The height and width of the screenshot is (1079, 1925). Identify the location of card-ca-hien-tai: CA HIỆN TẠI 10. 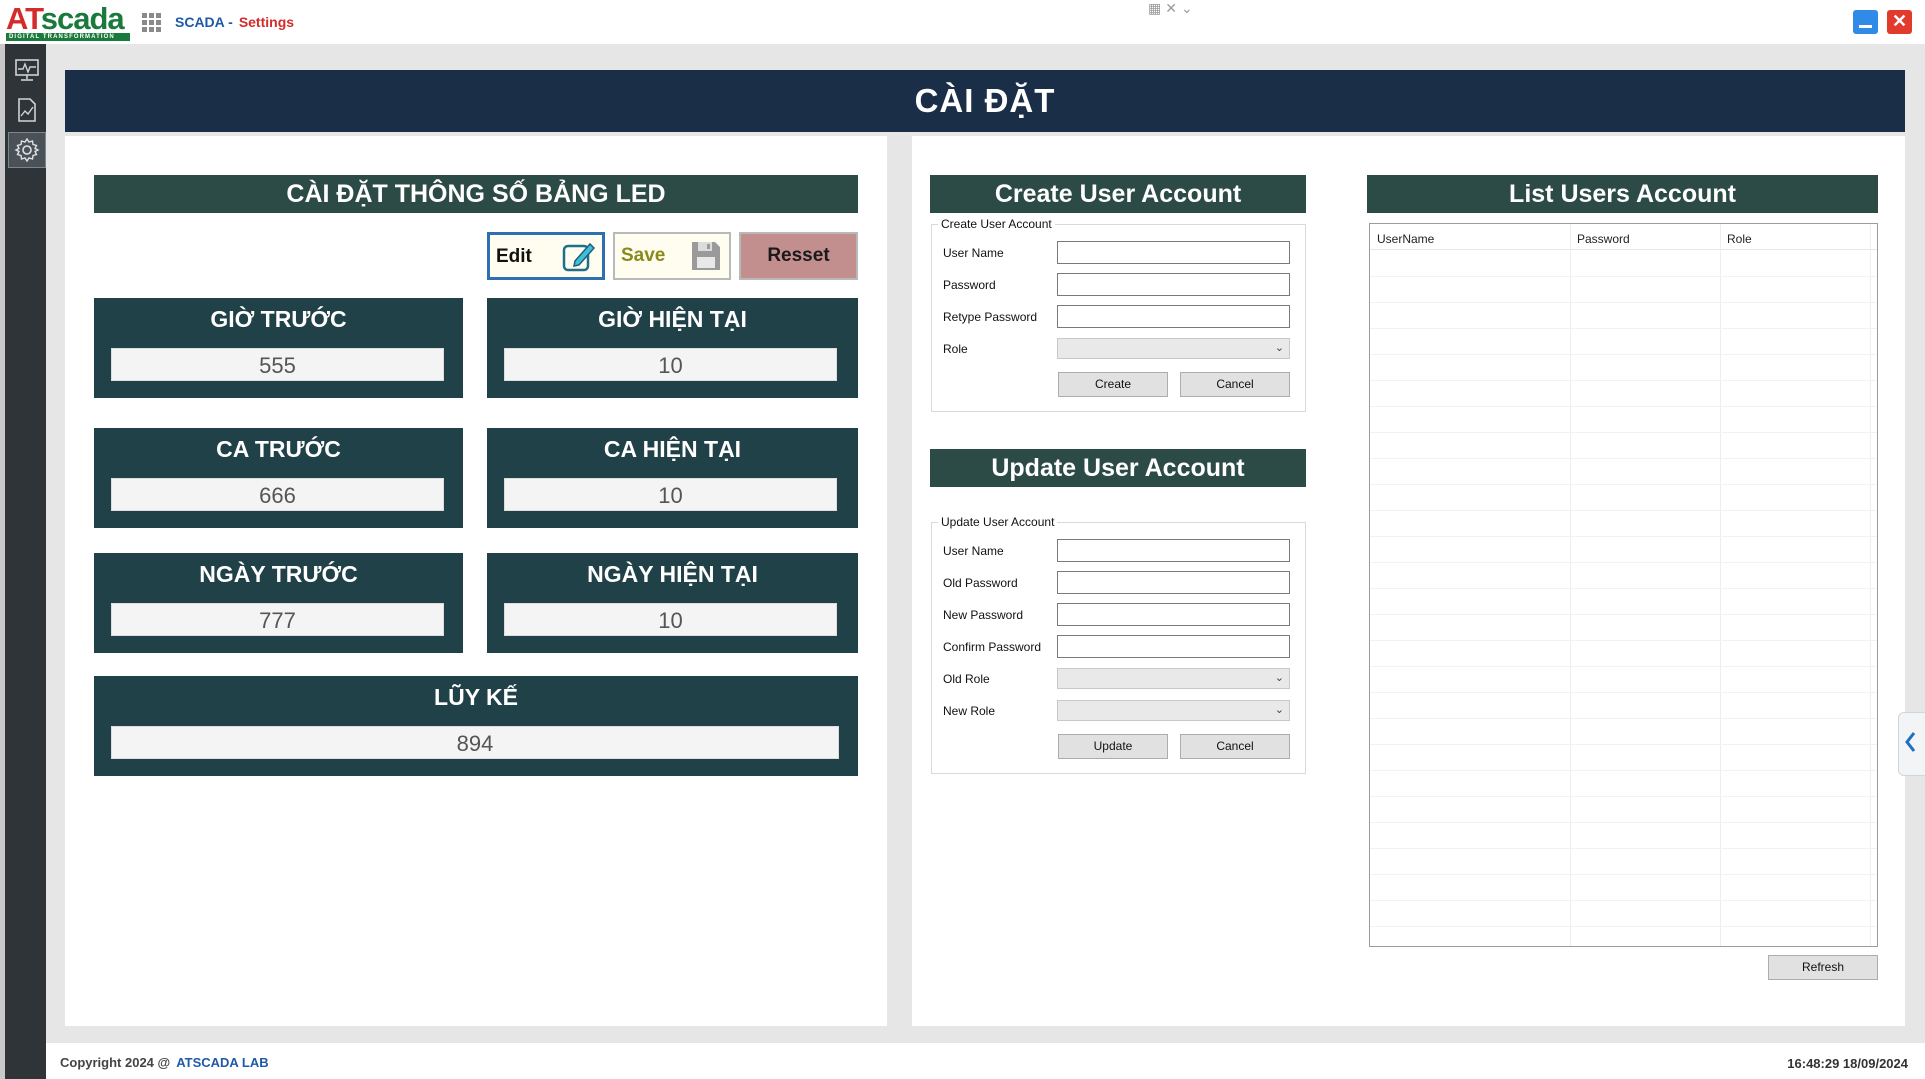
(672, 478).